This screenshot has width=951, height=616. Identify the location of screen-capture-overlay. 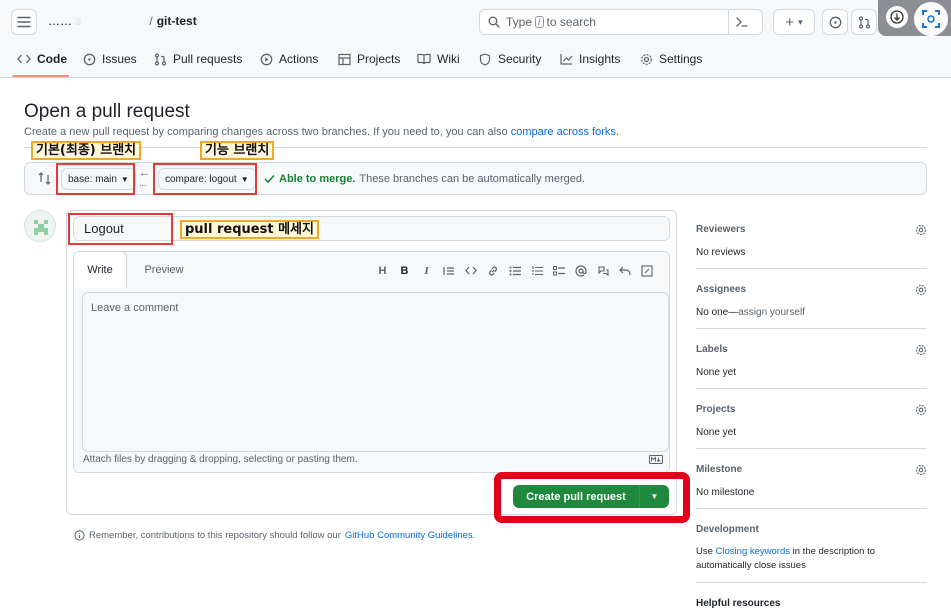
(914, 18).